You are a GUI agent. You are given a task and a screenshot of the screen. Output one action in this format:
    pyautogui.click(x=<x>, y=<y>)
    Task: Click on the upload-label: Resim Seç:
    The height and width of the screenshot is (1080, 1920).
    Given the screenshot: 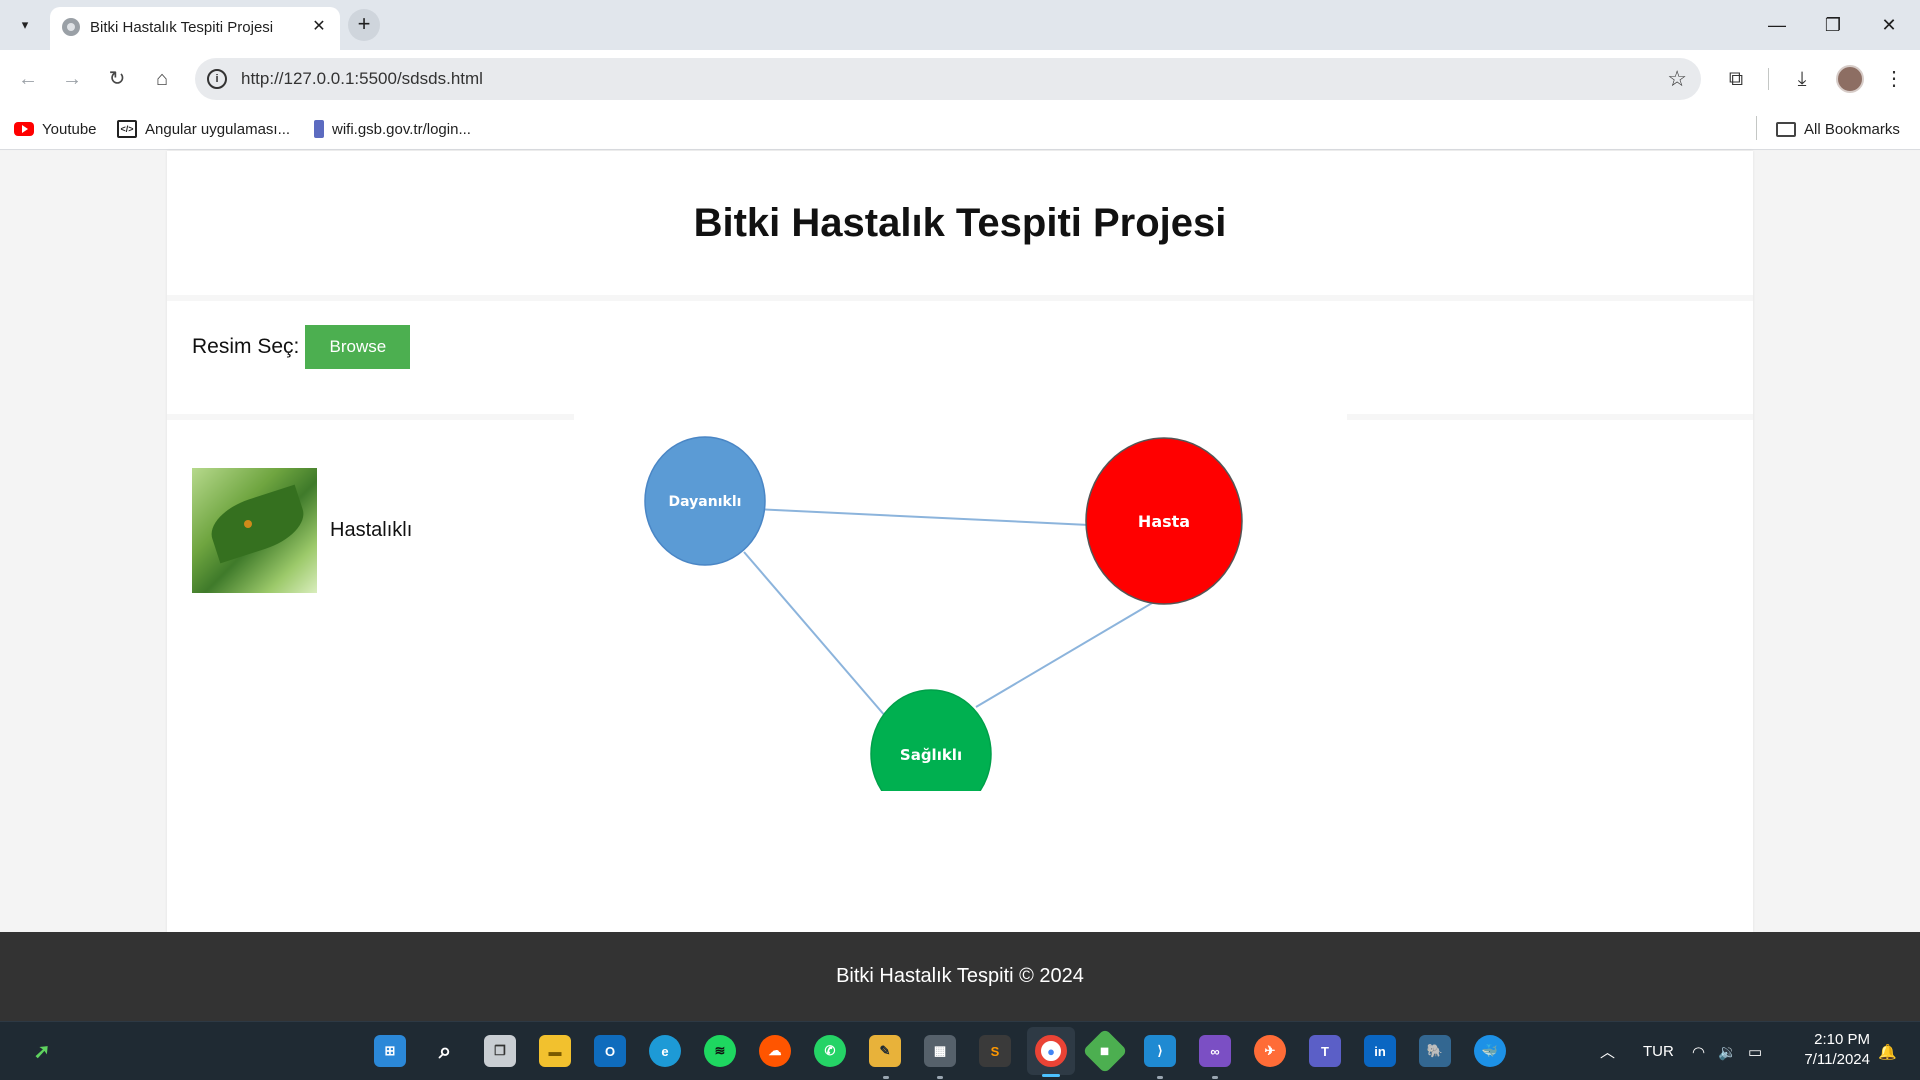 What is the action you would take?
    pyautogui.click(x=246, y=346)
    